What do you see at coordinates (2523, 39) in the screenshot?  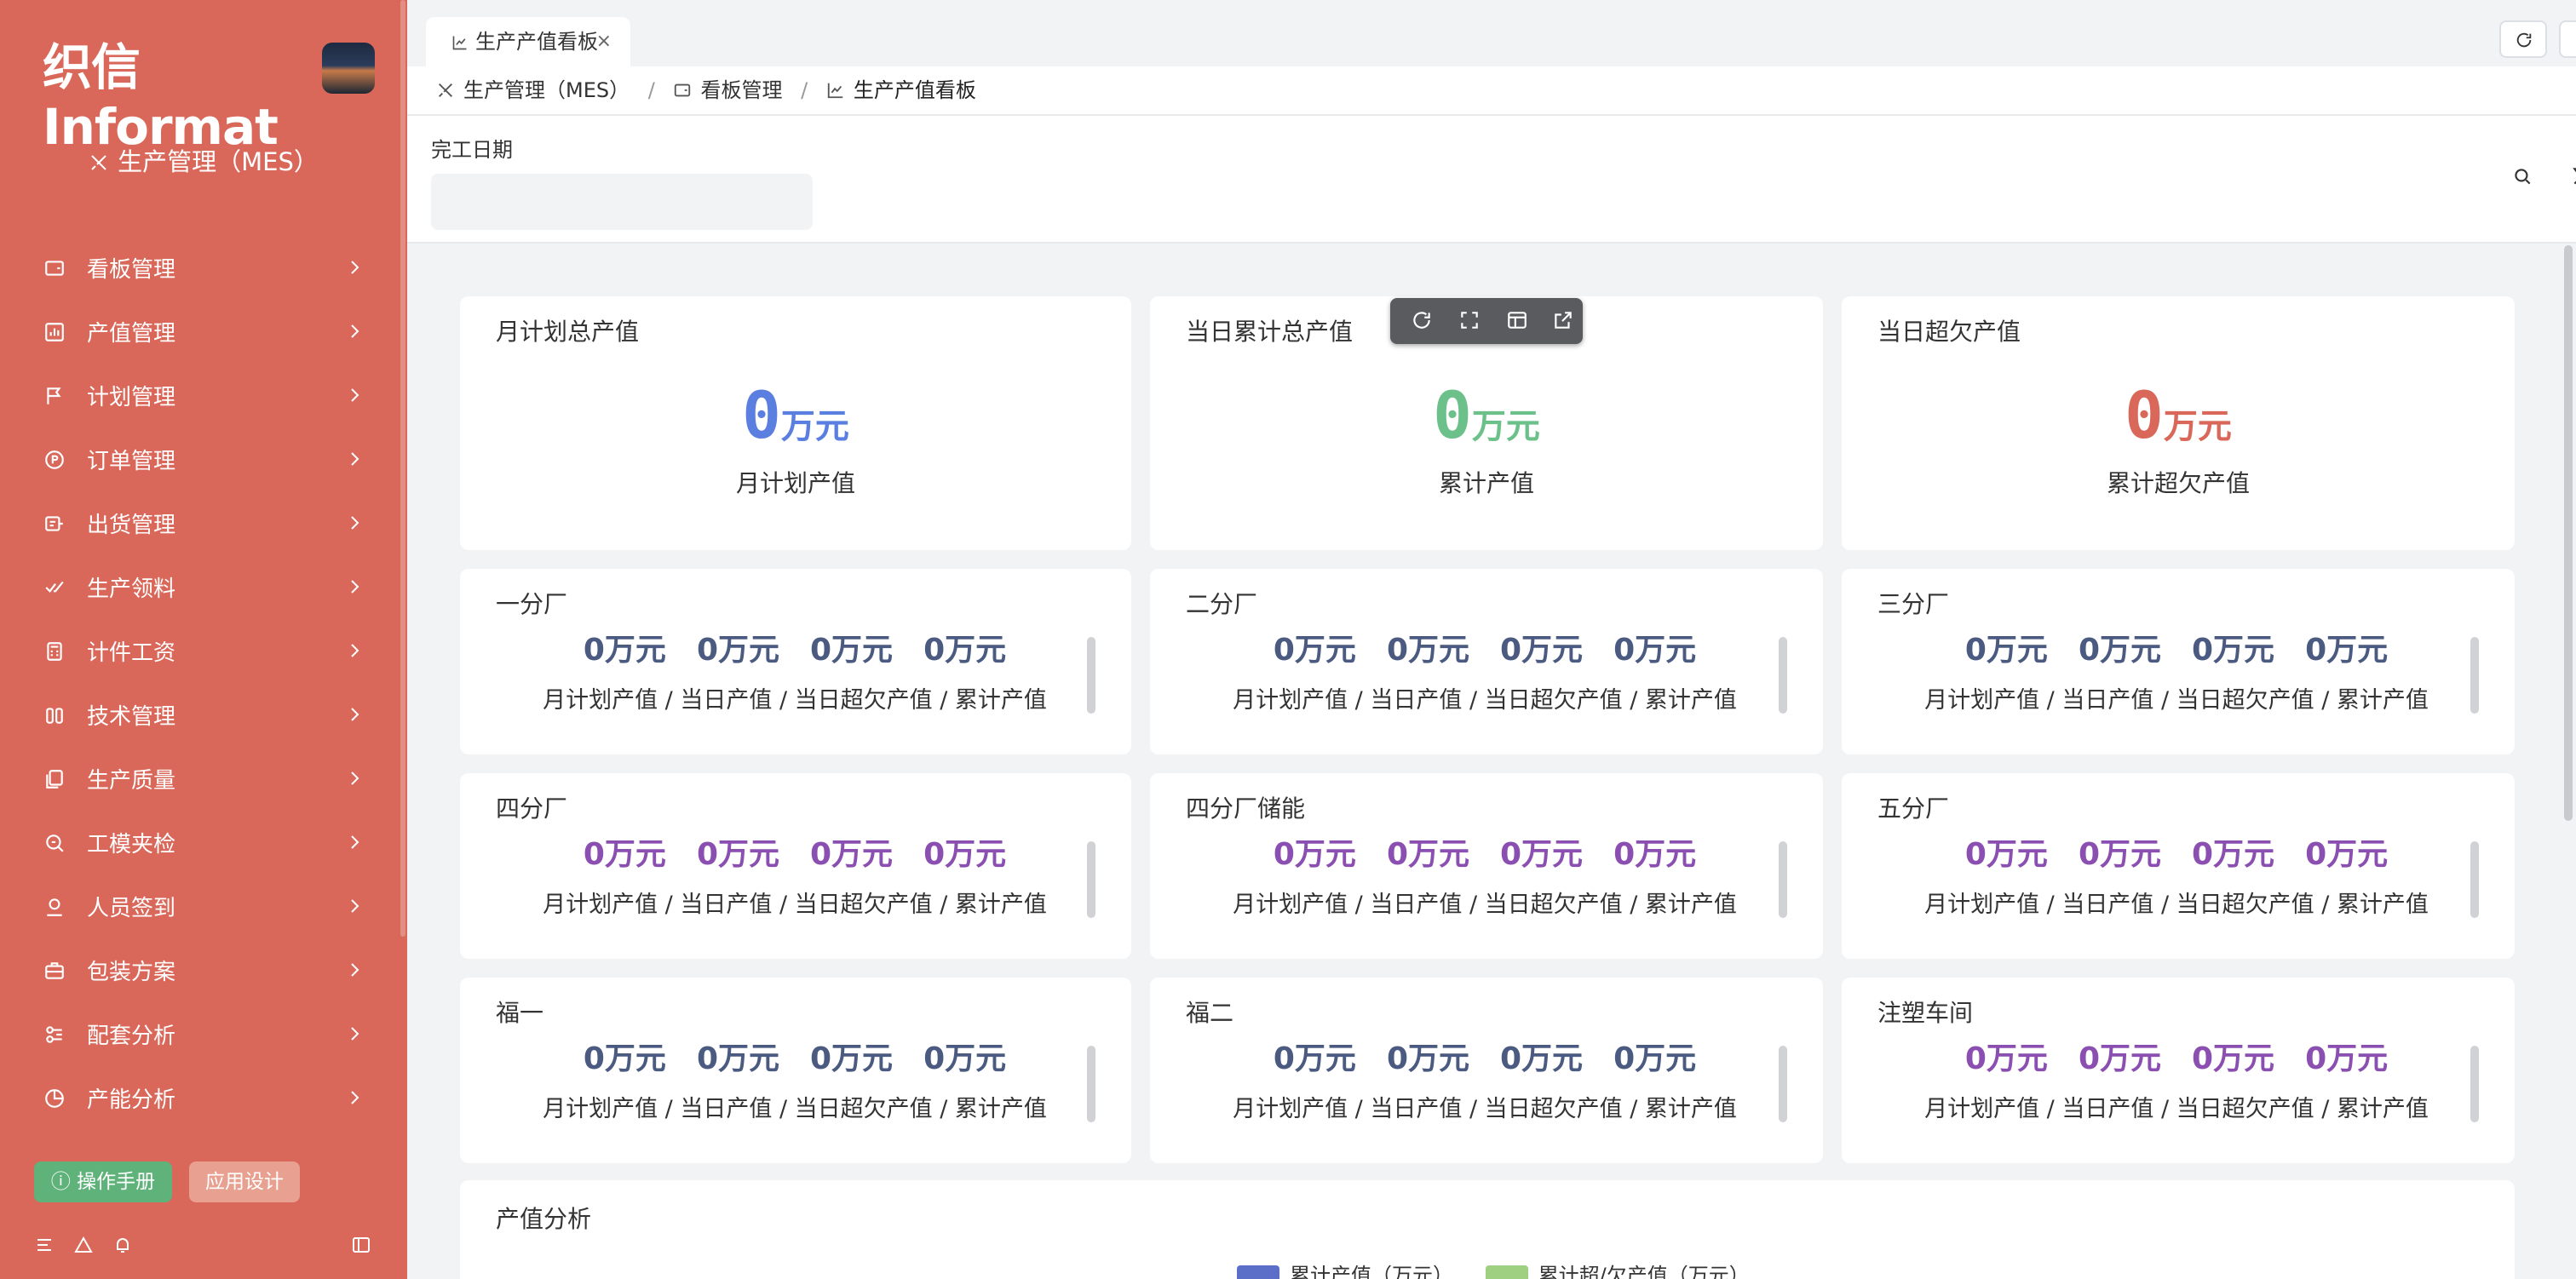 I see `refresh-button` at bounding box center [2523, 39].